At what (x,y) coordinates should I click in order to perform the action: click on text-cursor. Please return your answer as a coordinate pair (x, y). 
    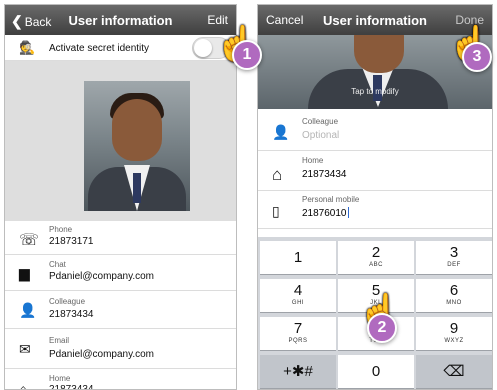
    Looking at the image, I should click on (348, 212).